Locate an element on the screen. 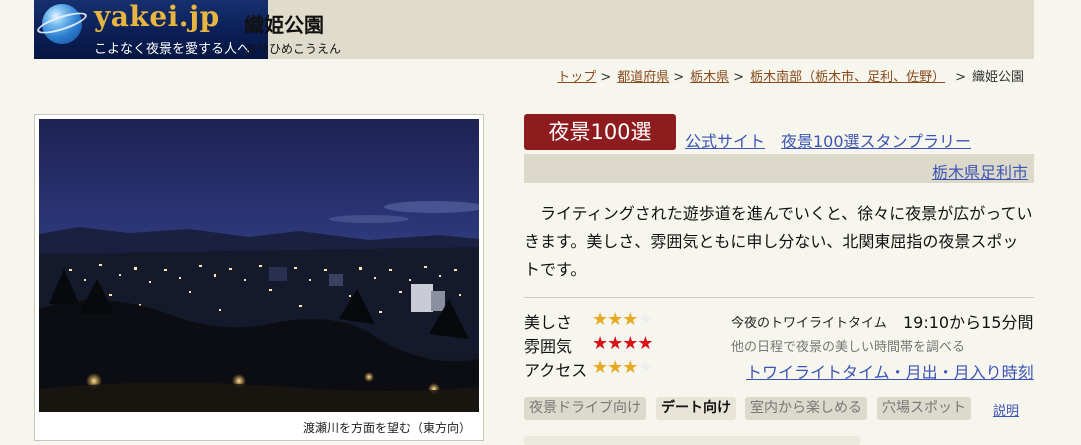 The height and width of the screenshot is (445, 1081). breadcrumb-link-region: 栃木南部（栃木市、足利、佐野） is located at coordinates (847, 77).